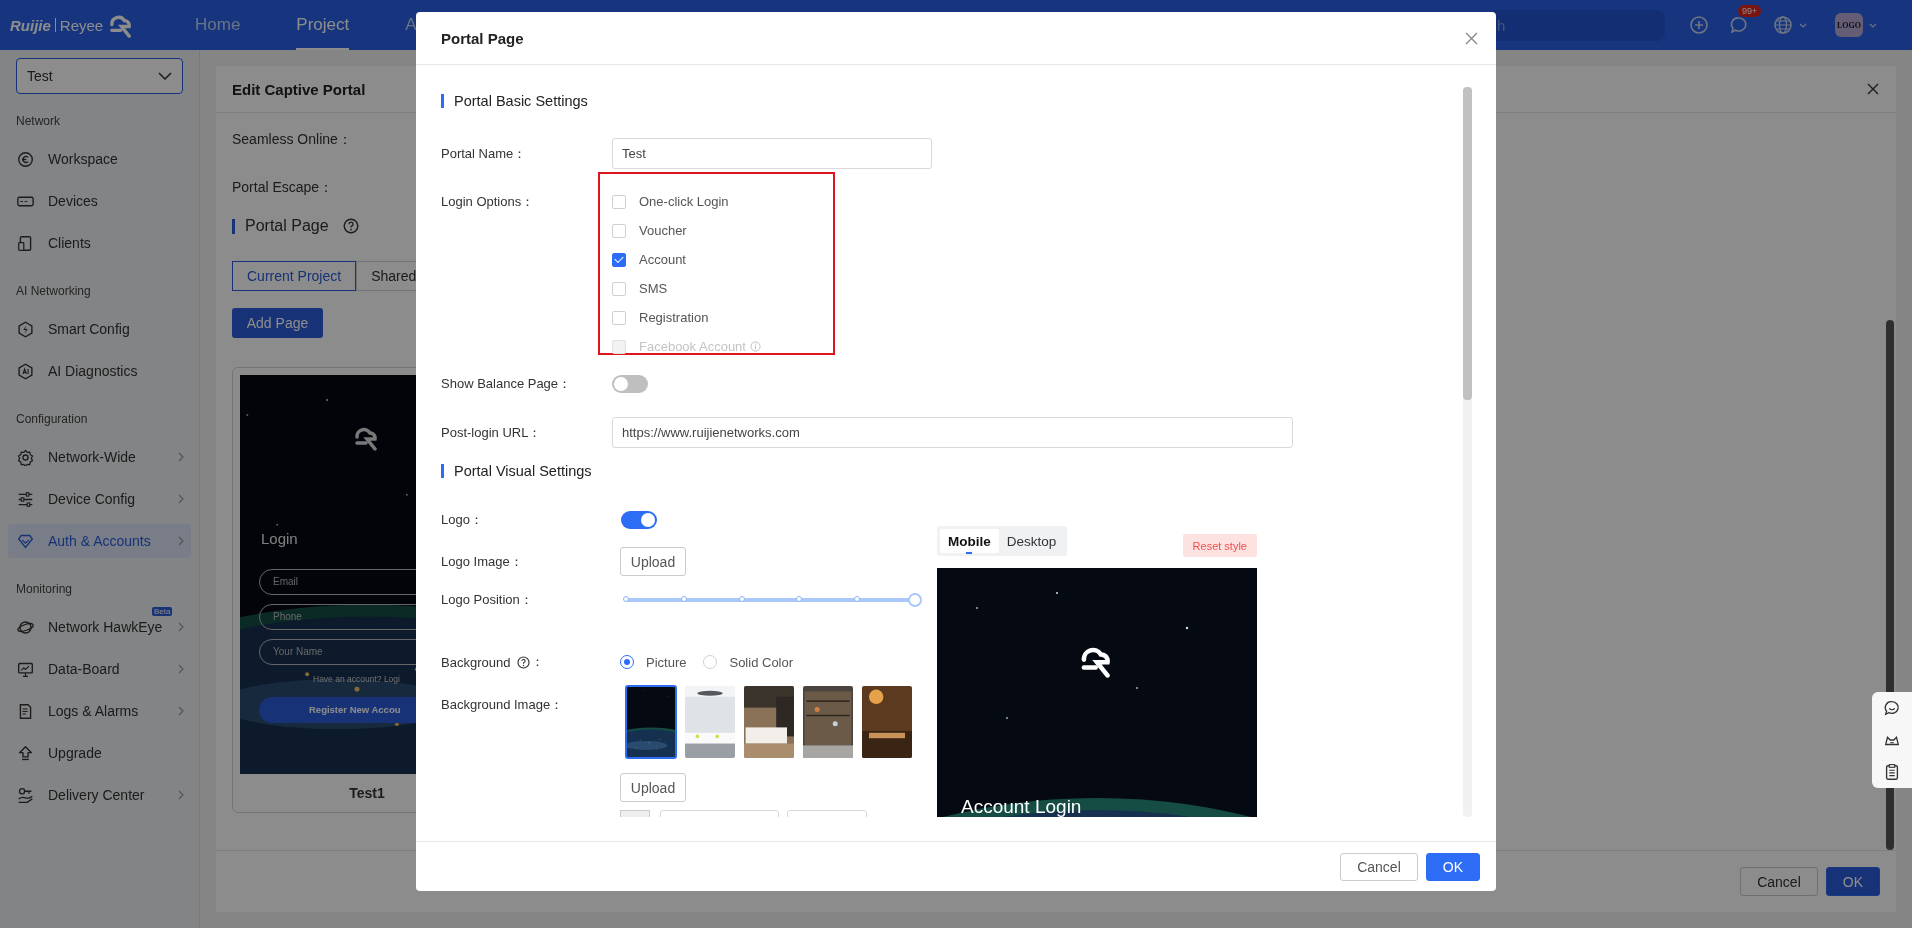 This screenshot has width=1912, height=928. What do you see at coordinates (488, 202) in the screenshot?
I see `field-label: Login Options：` at bounding box center [488, 202].